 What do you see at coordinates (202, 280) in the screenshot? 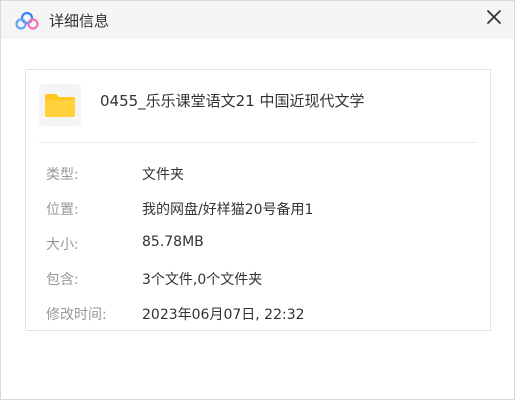
I see `contains-value: 3个文件,0个文件夹` at bounding box center [202, 280].